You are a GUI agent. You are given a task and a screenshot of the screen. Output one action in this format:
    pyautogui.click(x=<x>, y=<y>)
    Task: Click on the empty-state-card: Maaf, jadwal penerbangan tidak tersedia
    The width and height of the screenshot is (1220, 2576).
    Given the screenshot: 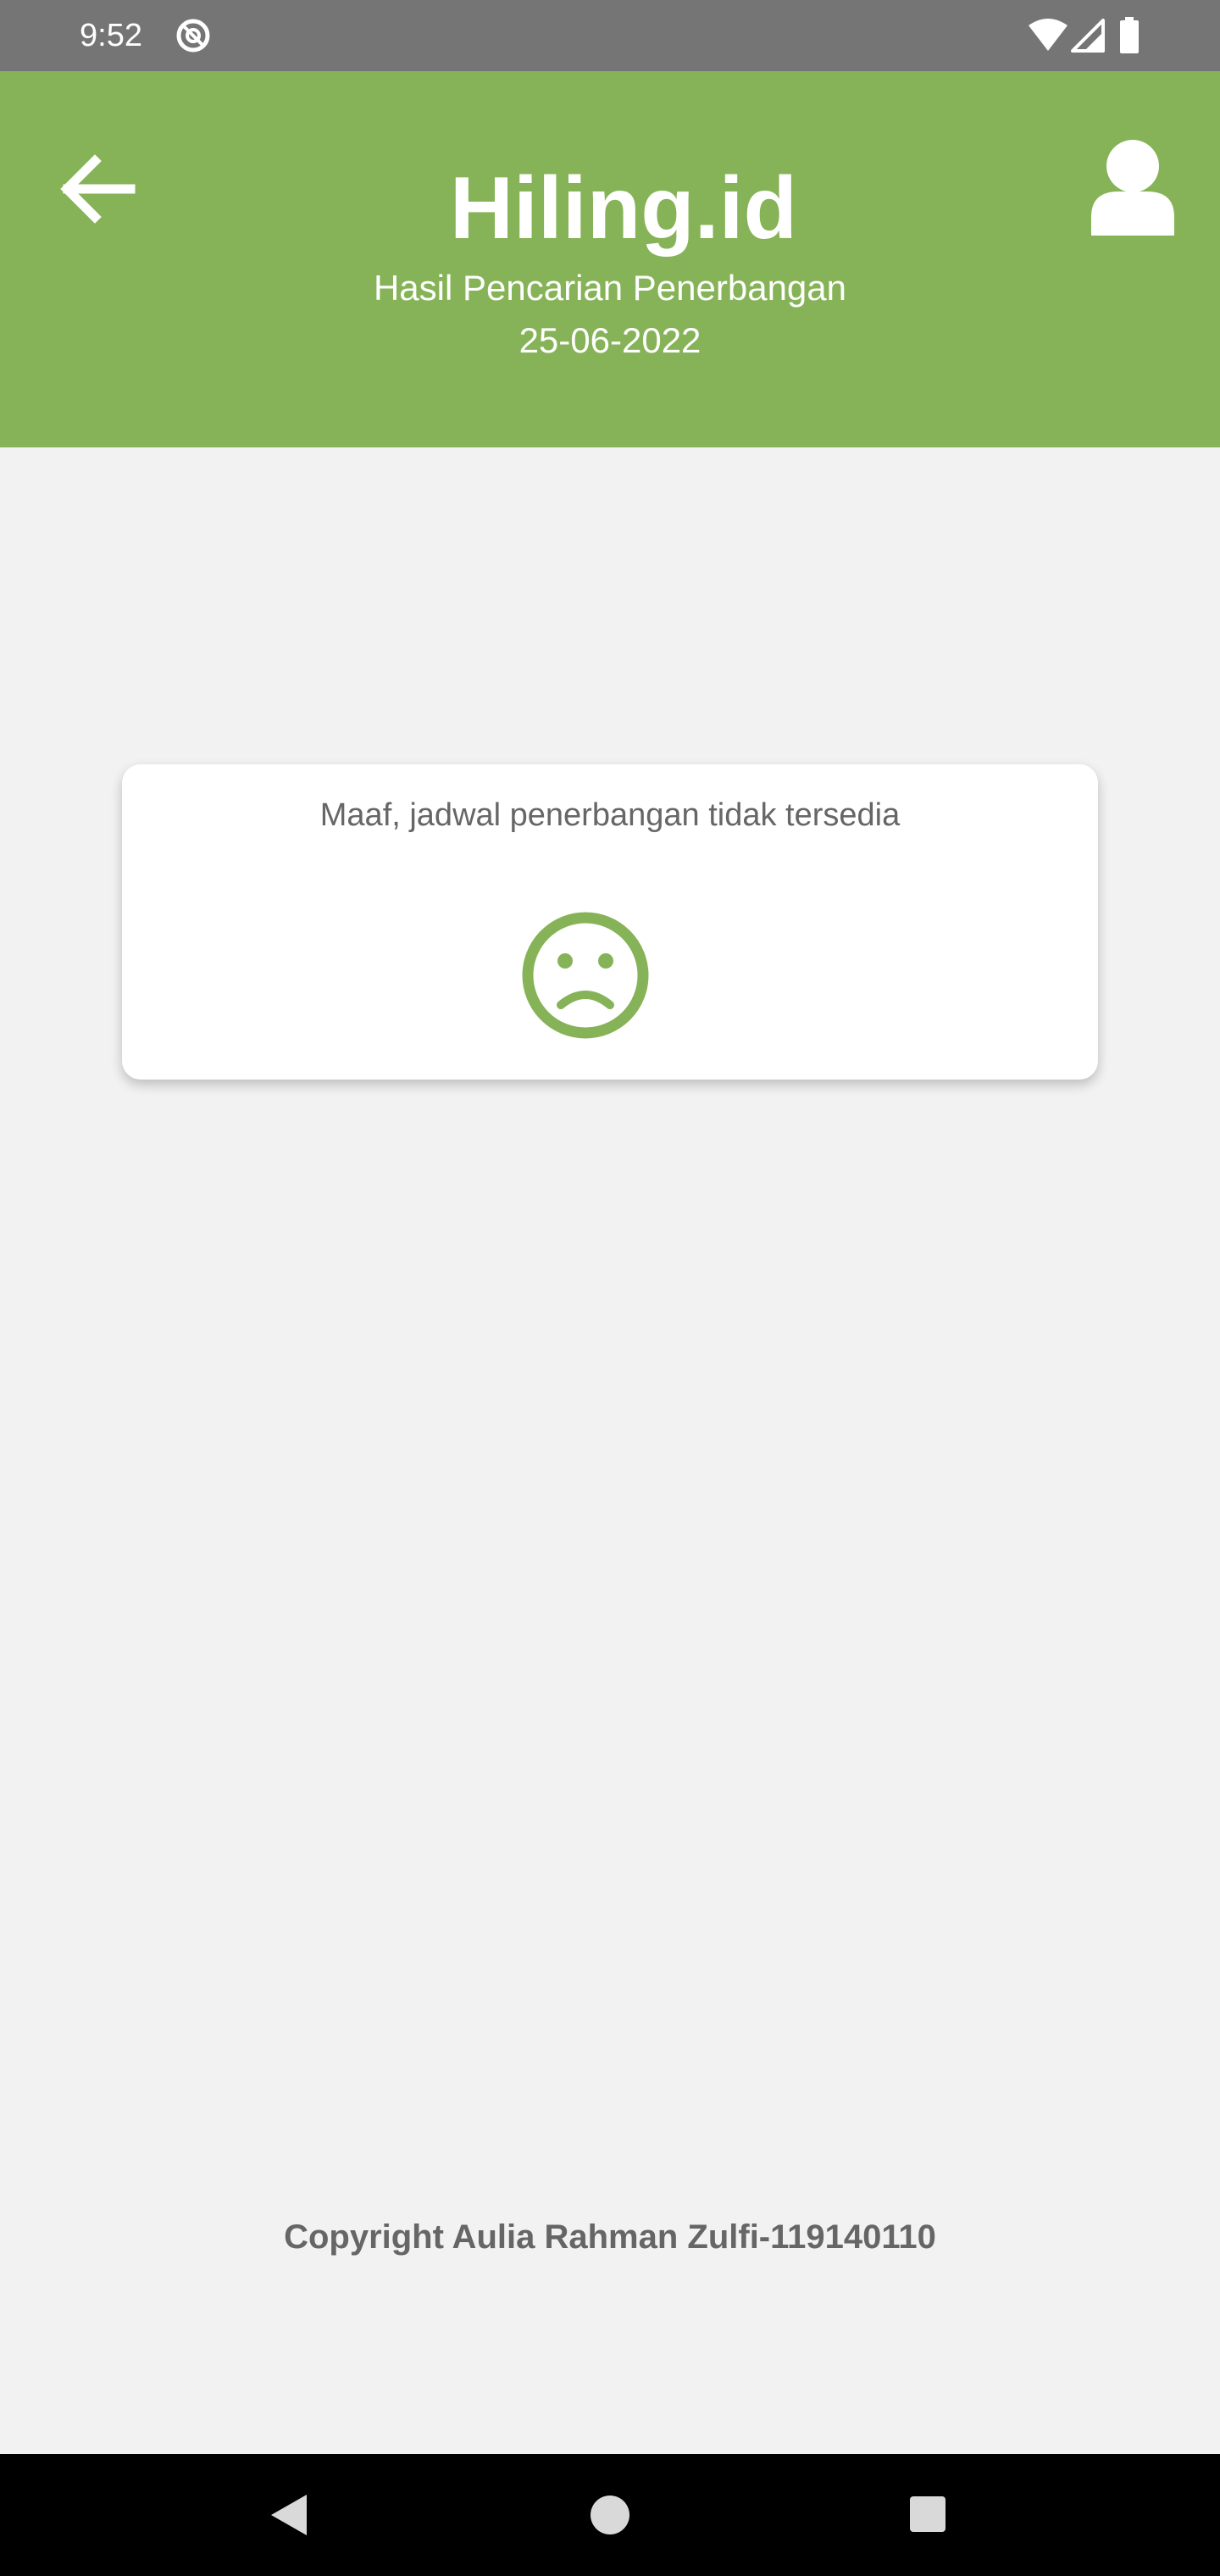 What is the action you would take?
    pyautogui.click(x=610, y=922)
    